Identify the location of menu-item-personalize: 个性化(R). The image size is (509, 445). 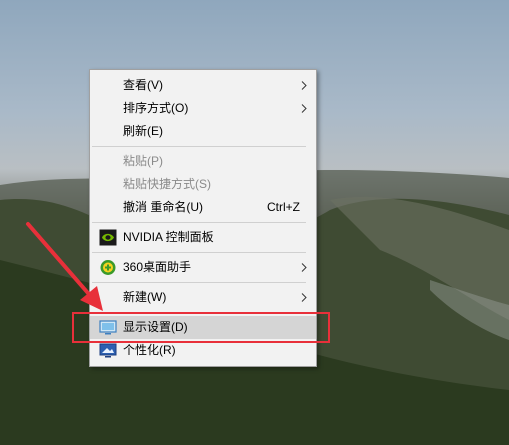
(203, 350).